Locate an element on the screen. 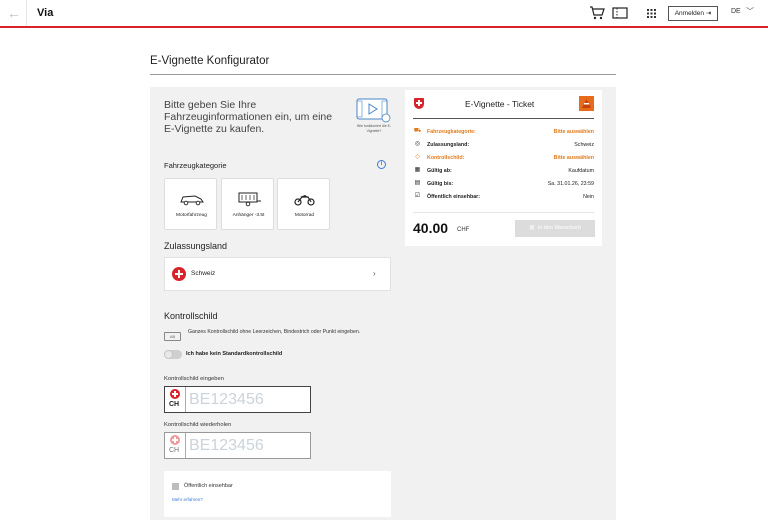  toggle-label: Ich habe kein Standardkontrollschild is located at coordinates (234, 354).